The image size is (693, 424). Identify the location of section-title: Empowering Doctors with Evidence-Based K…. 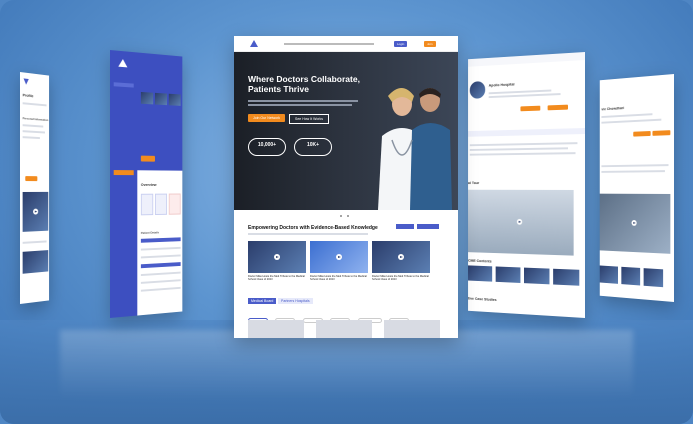
(313, 228).